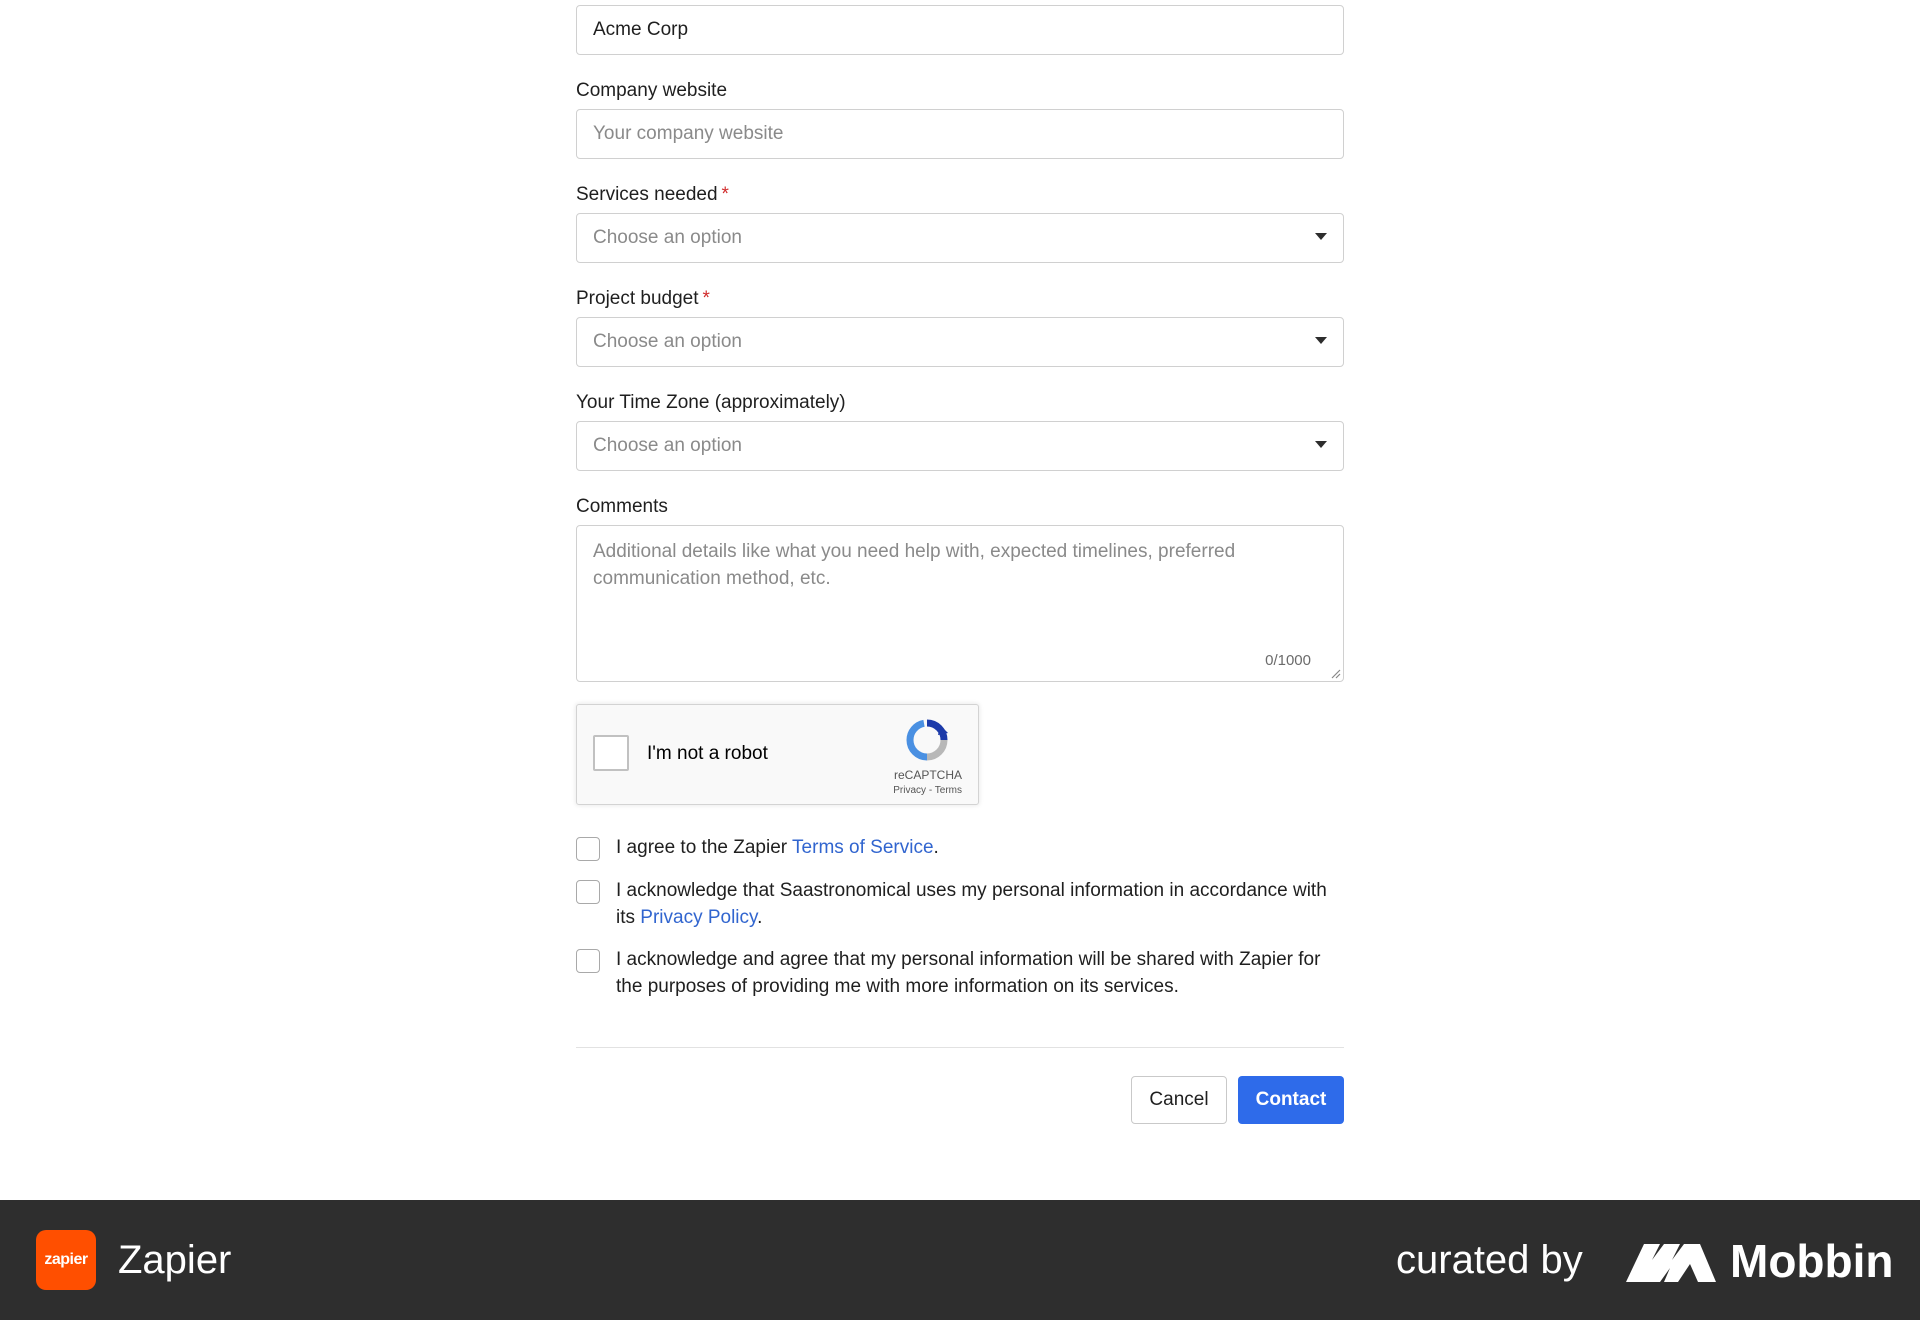 This screenshot has height=1320, width=1920. What do you see at coordinates (948, 790) in the screenshot?
I see `recaptcha-terms-link: Terms` at bounding box center [948, 790].